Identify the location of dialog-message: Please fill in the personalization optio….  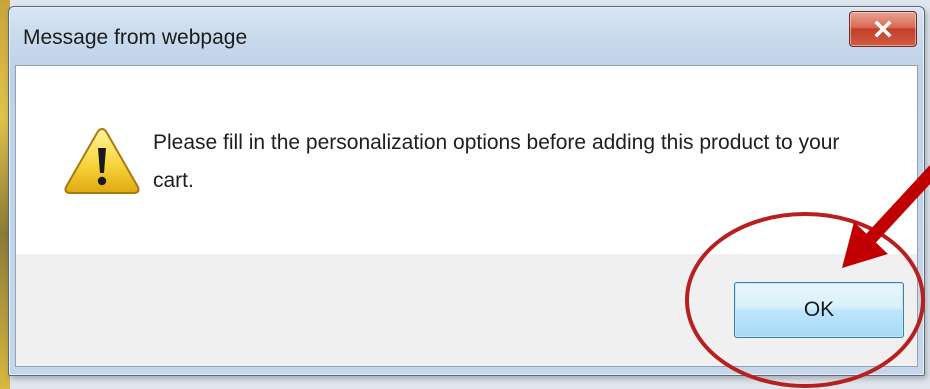
(496, 161).